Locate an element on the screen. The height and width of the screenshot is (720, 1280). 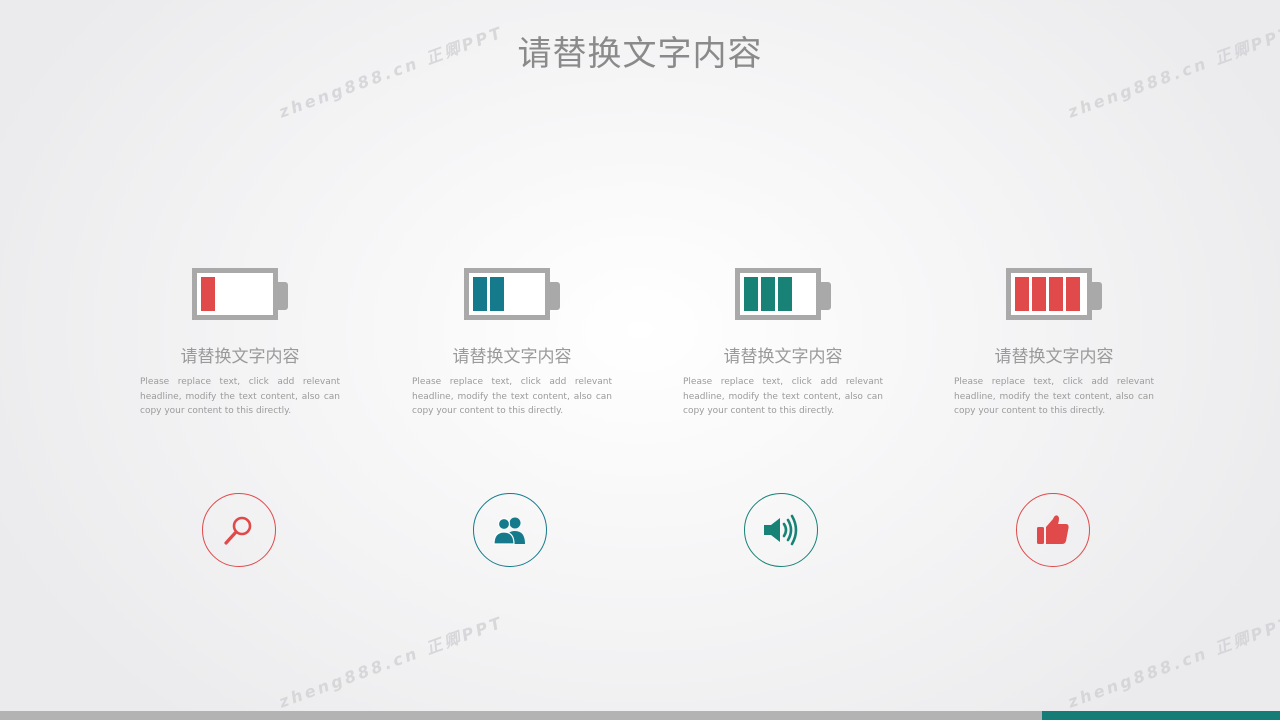
speaker-icon is located at coordinates (781, 530).